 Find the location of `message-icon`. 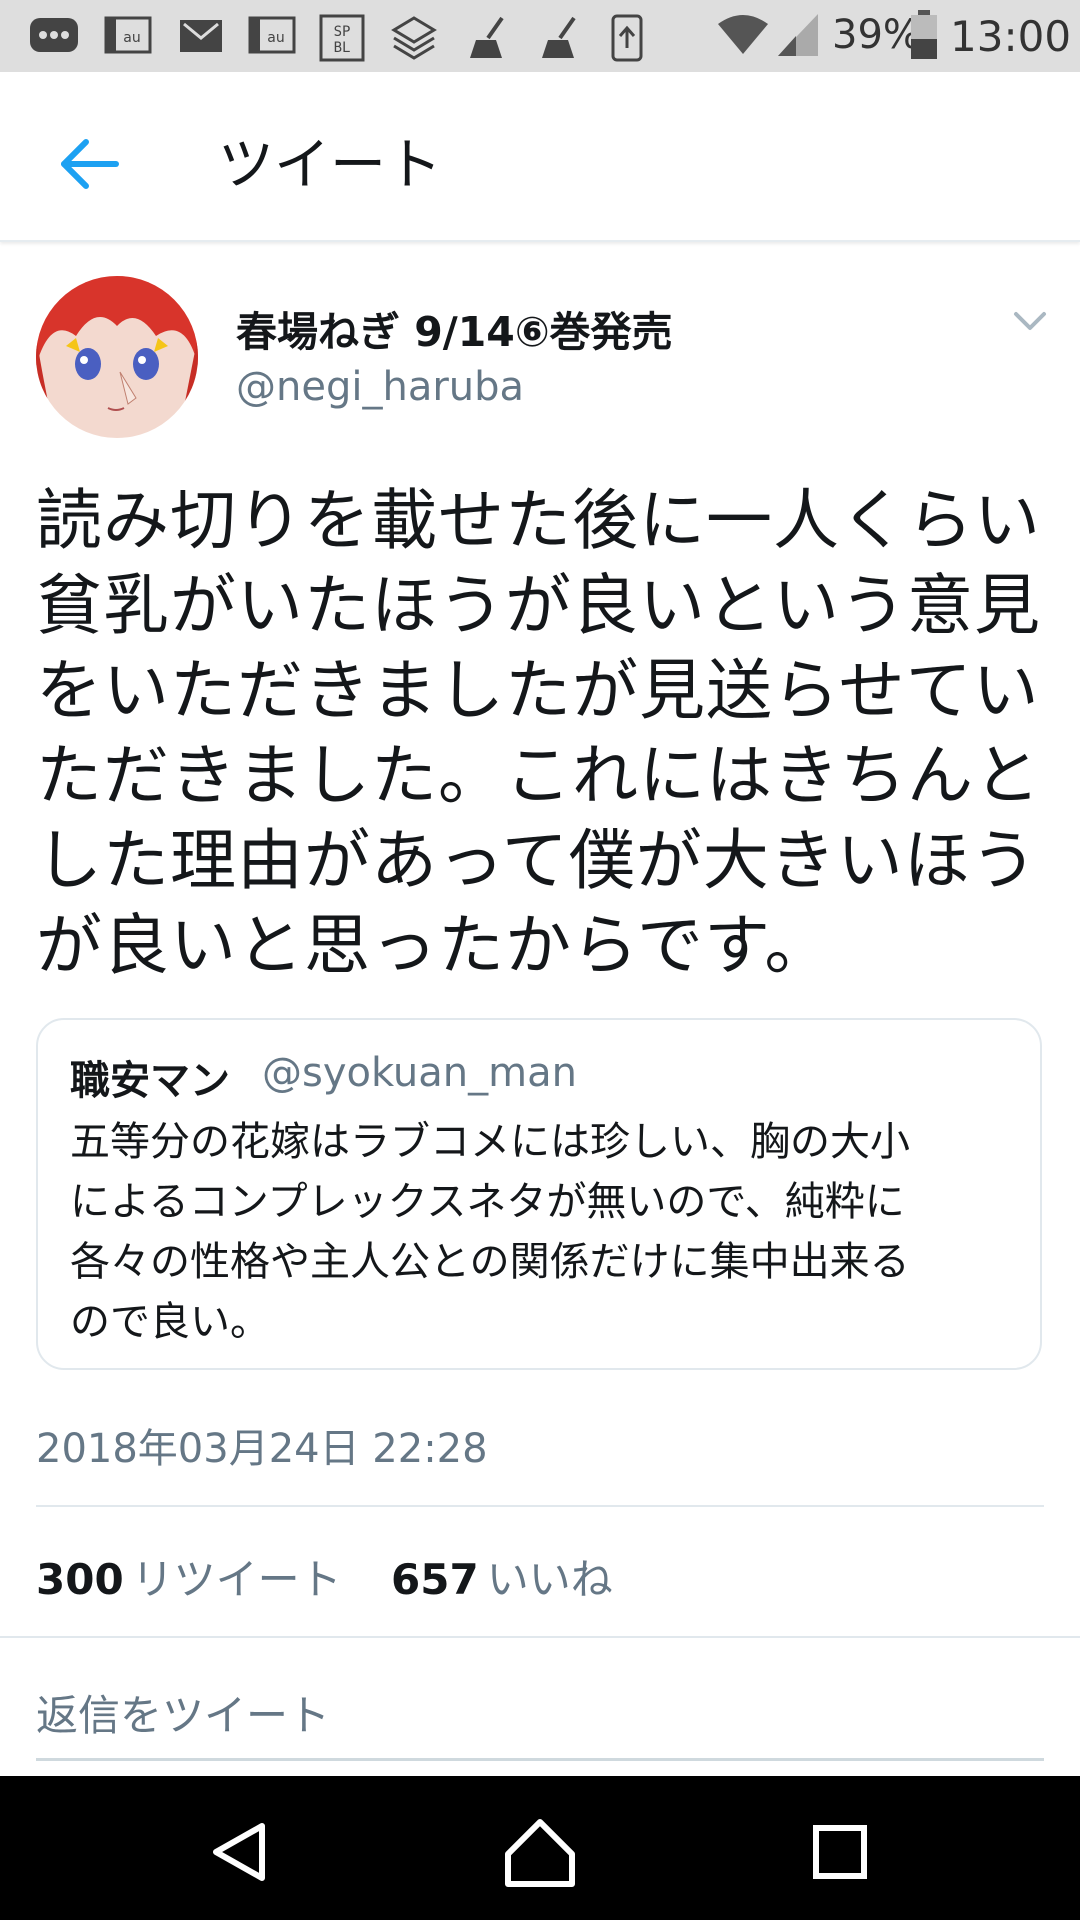

message-icon is located at coordinates (54, 35).